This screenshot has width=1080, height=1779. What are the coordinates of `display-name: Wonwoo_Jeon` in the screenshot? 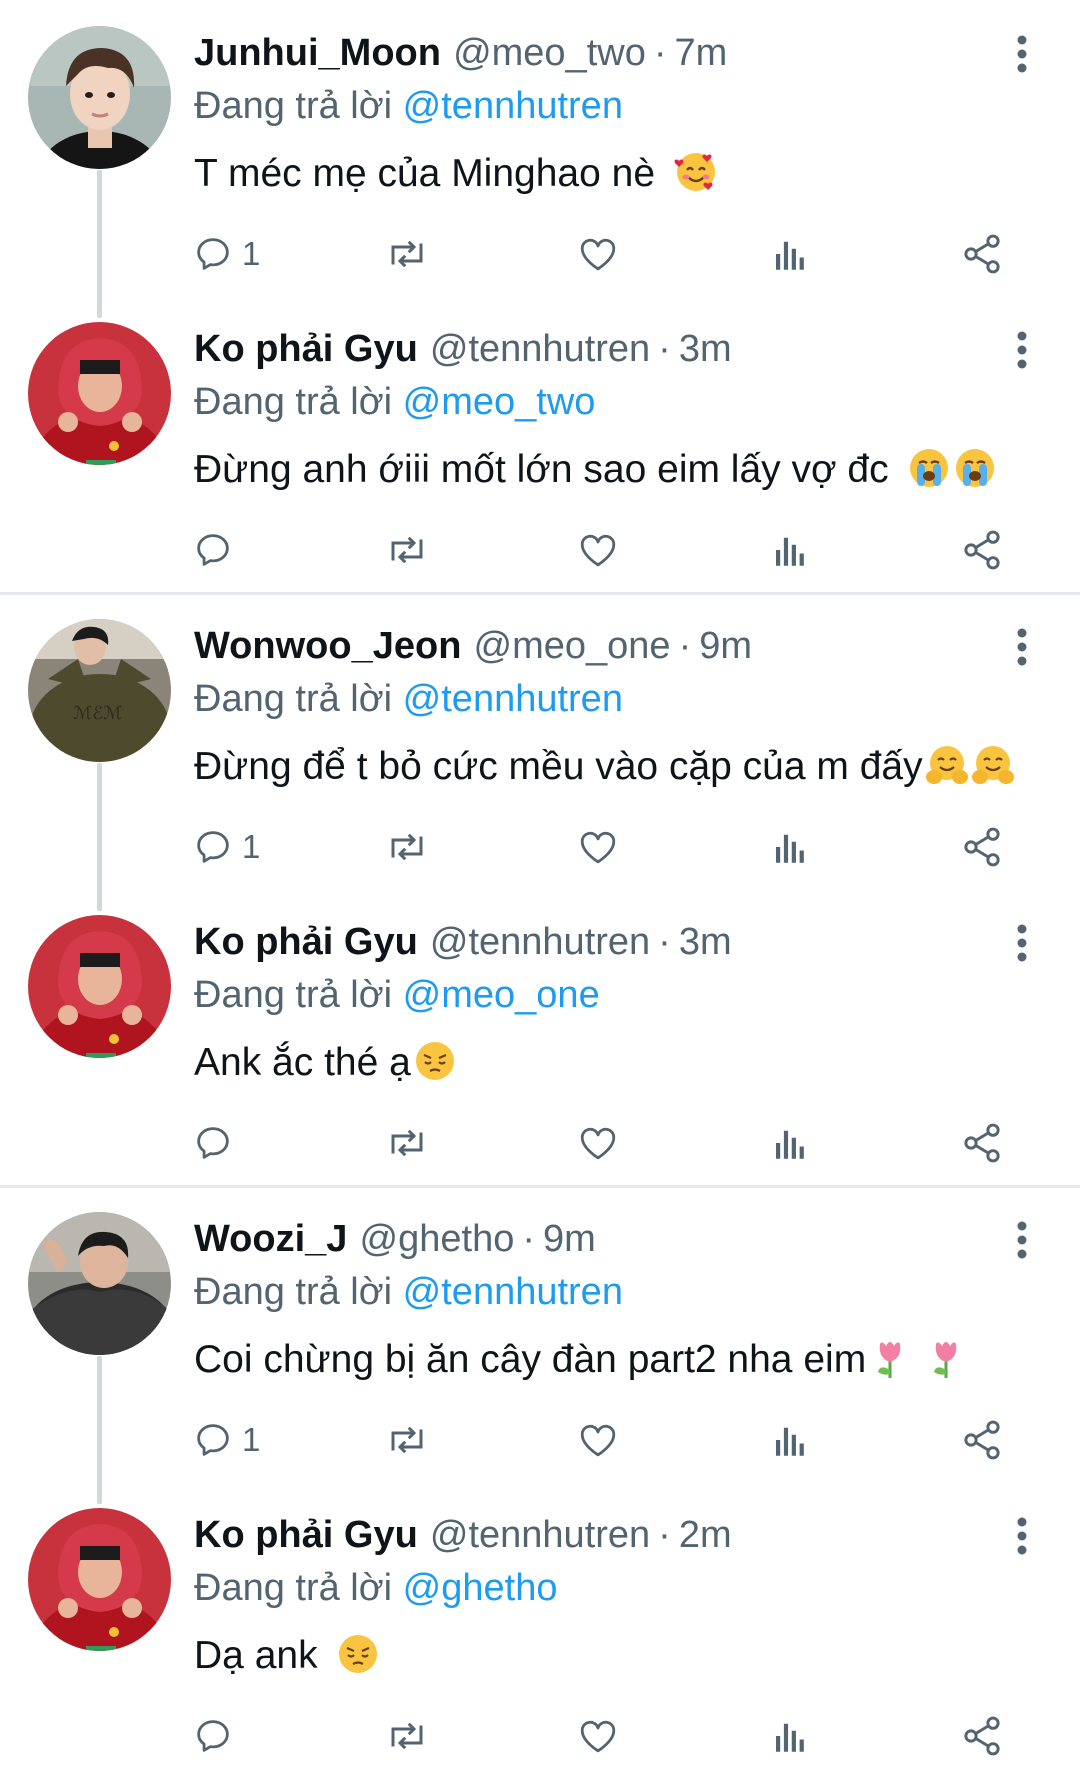 It's located at (327, 646).